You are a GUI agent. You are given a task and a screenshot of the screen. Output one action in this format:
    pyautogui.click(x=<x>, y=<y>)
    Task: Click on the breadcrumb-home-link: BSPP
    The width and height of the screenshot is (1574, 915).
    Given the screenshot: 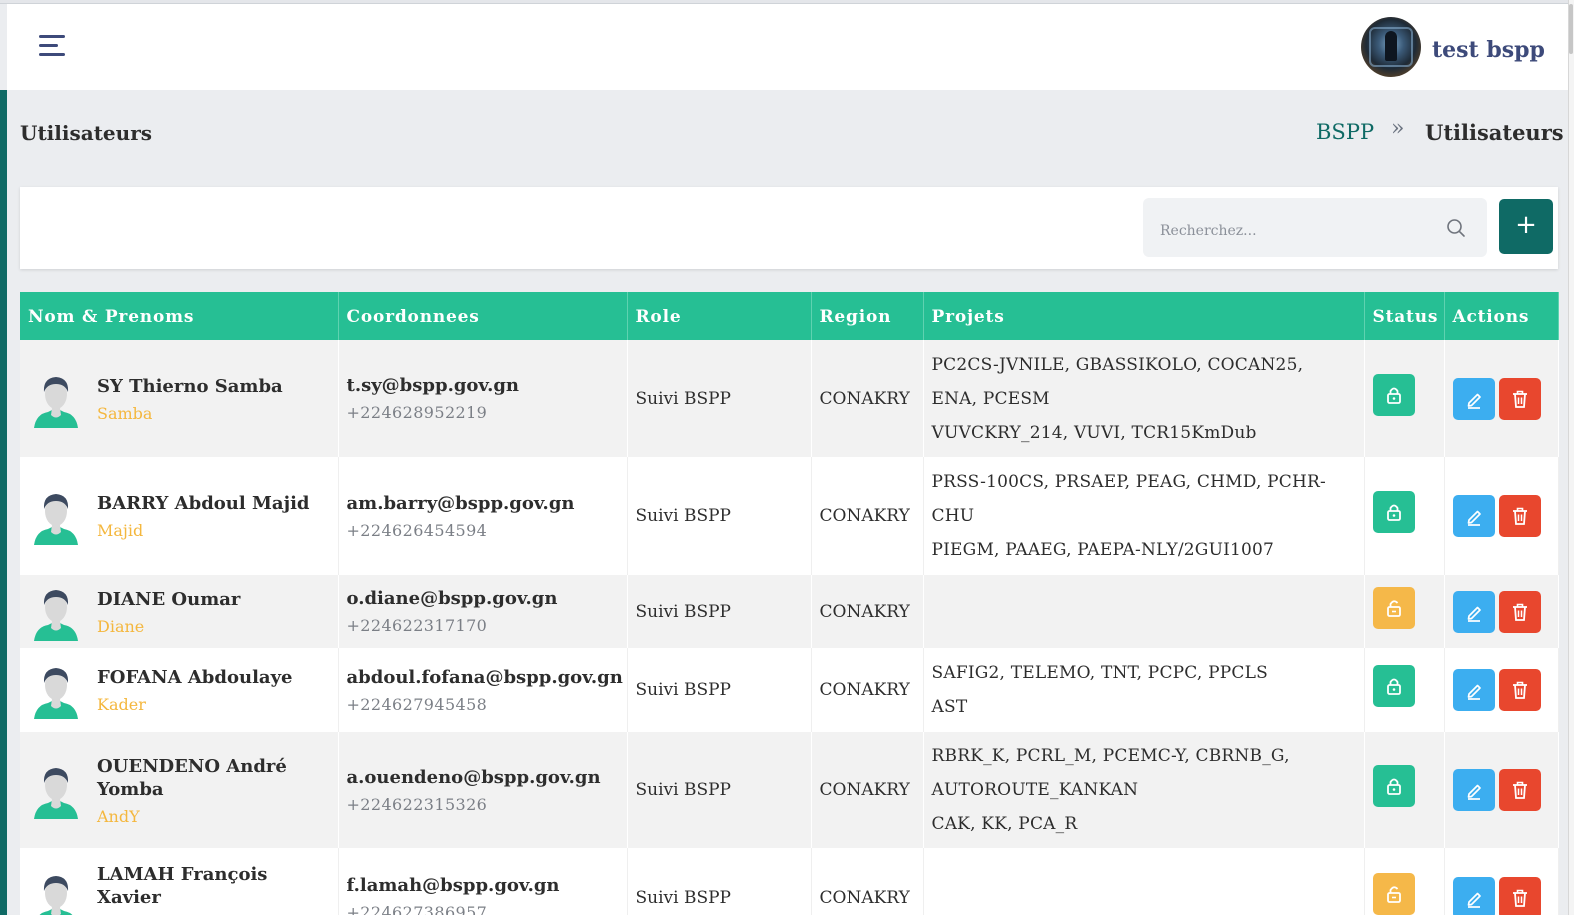 What is the action you would take?
    pyautogui.click(x=1345, y=132)
    